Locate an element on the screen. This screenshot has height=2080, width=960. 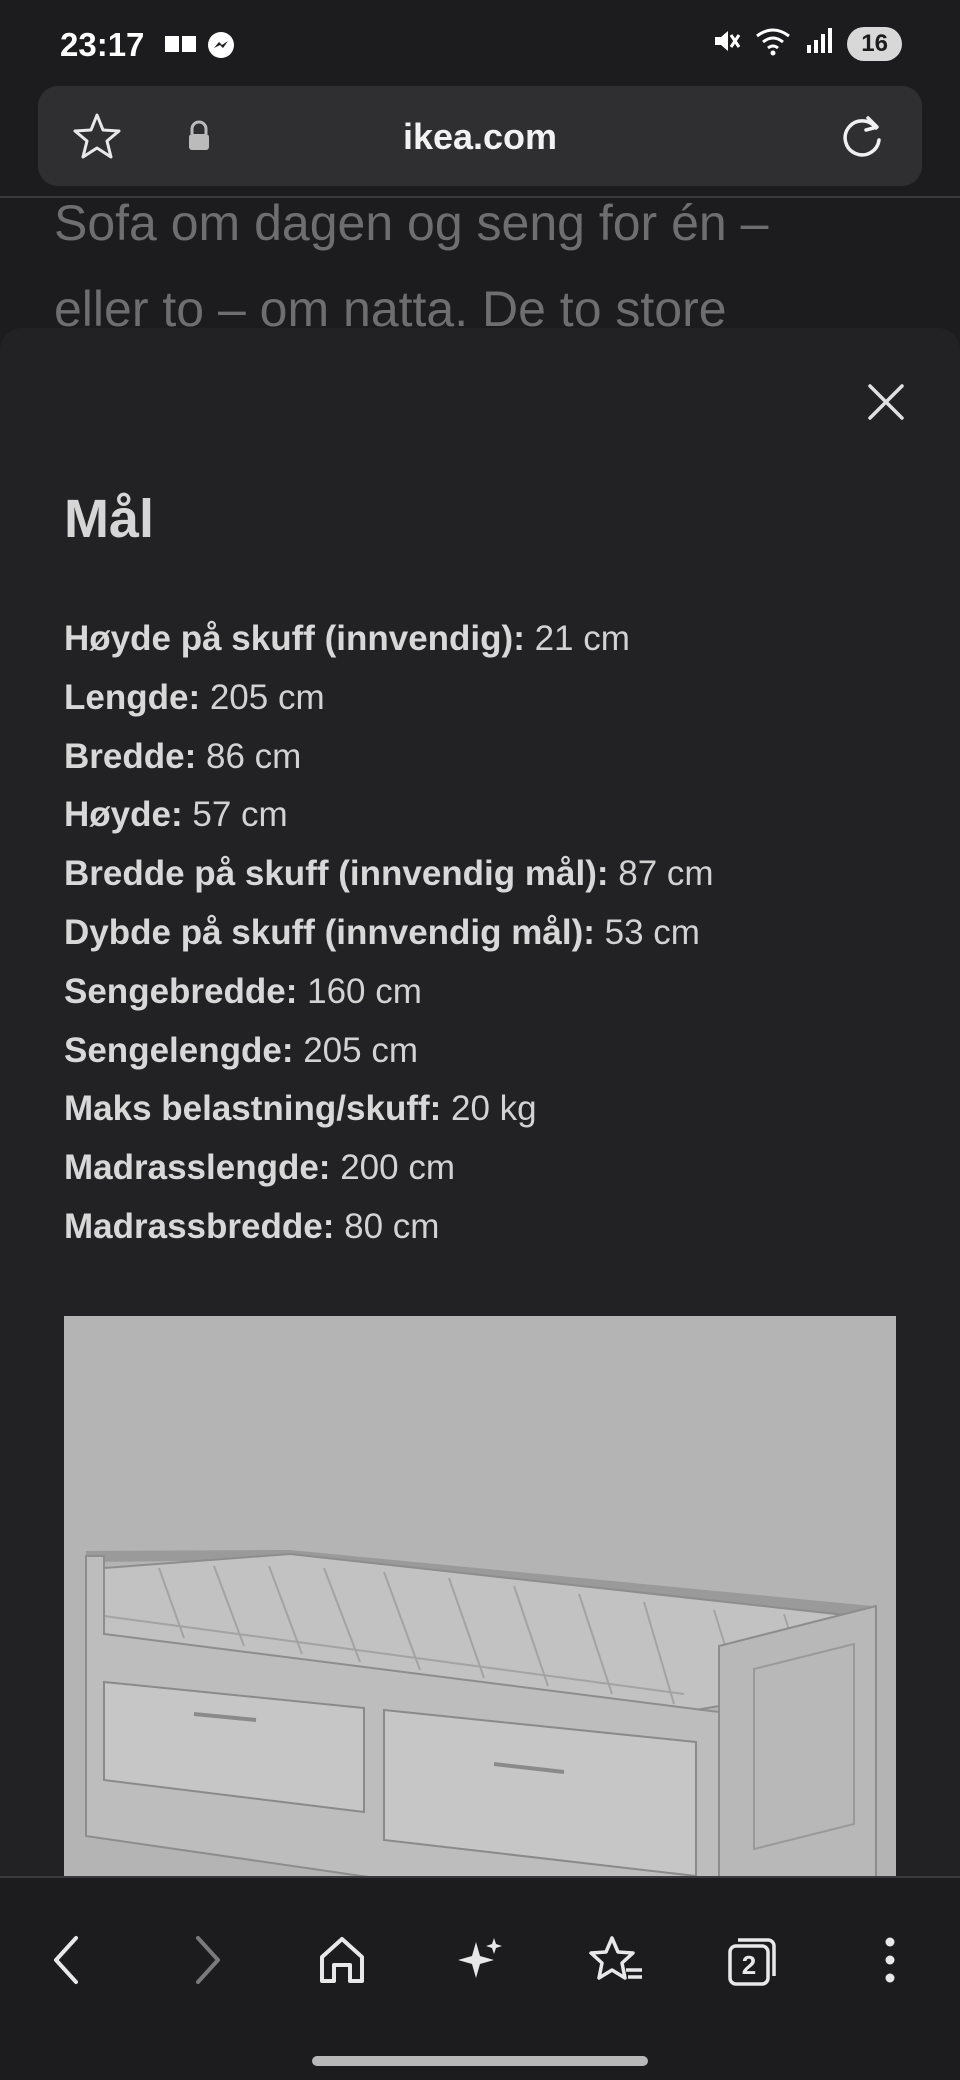
more-icon is located at coordinates (890, 1962).